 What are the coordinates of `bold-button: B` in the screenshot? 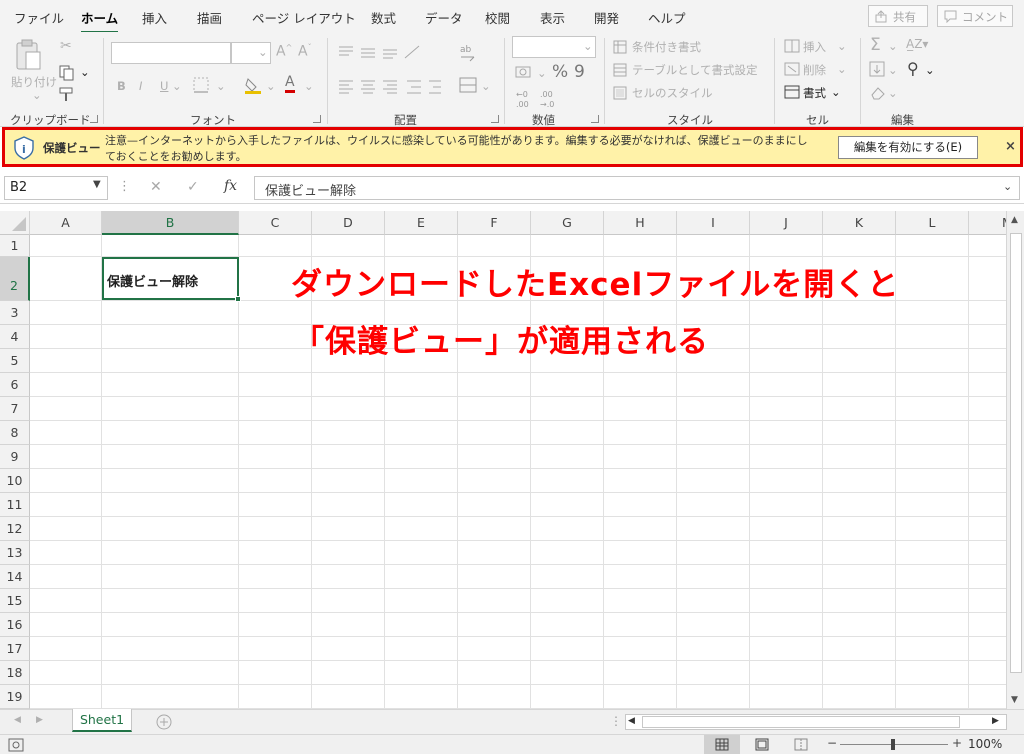 It's located at (121, 86).